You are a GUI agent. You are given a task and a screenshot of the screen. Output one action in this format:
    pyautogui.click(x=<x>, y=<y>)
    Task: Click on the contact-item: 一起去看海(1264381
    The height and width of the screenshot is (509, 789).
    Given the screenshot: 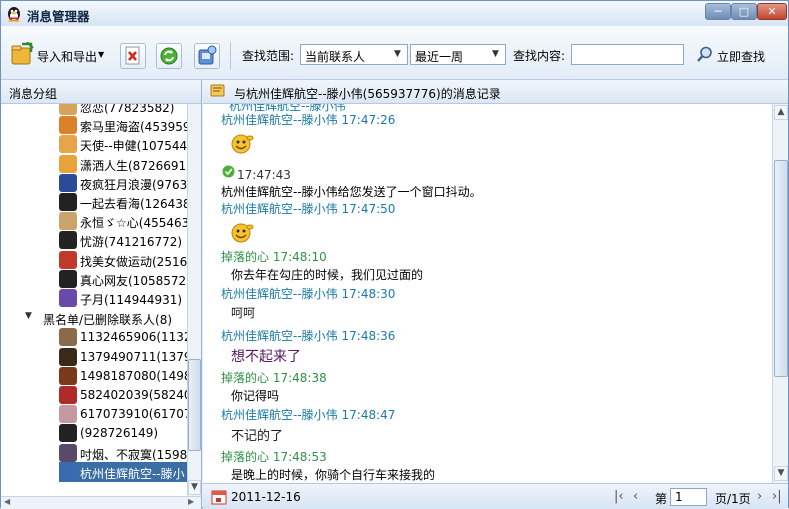 What is the action you would take?
    pyautogui.click(x=123, y=202)
    